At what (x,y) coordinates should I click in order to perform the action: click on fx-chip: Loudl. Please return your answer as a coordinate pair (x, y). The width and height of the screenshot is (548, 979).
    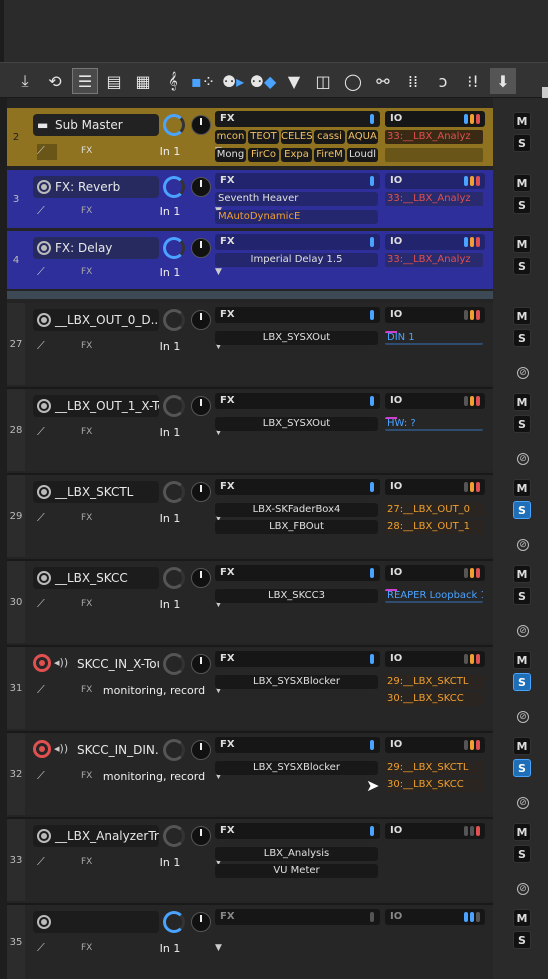
    Looking at the image, I should click on (362, 155).